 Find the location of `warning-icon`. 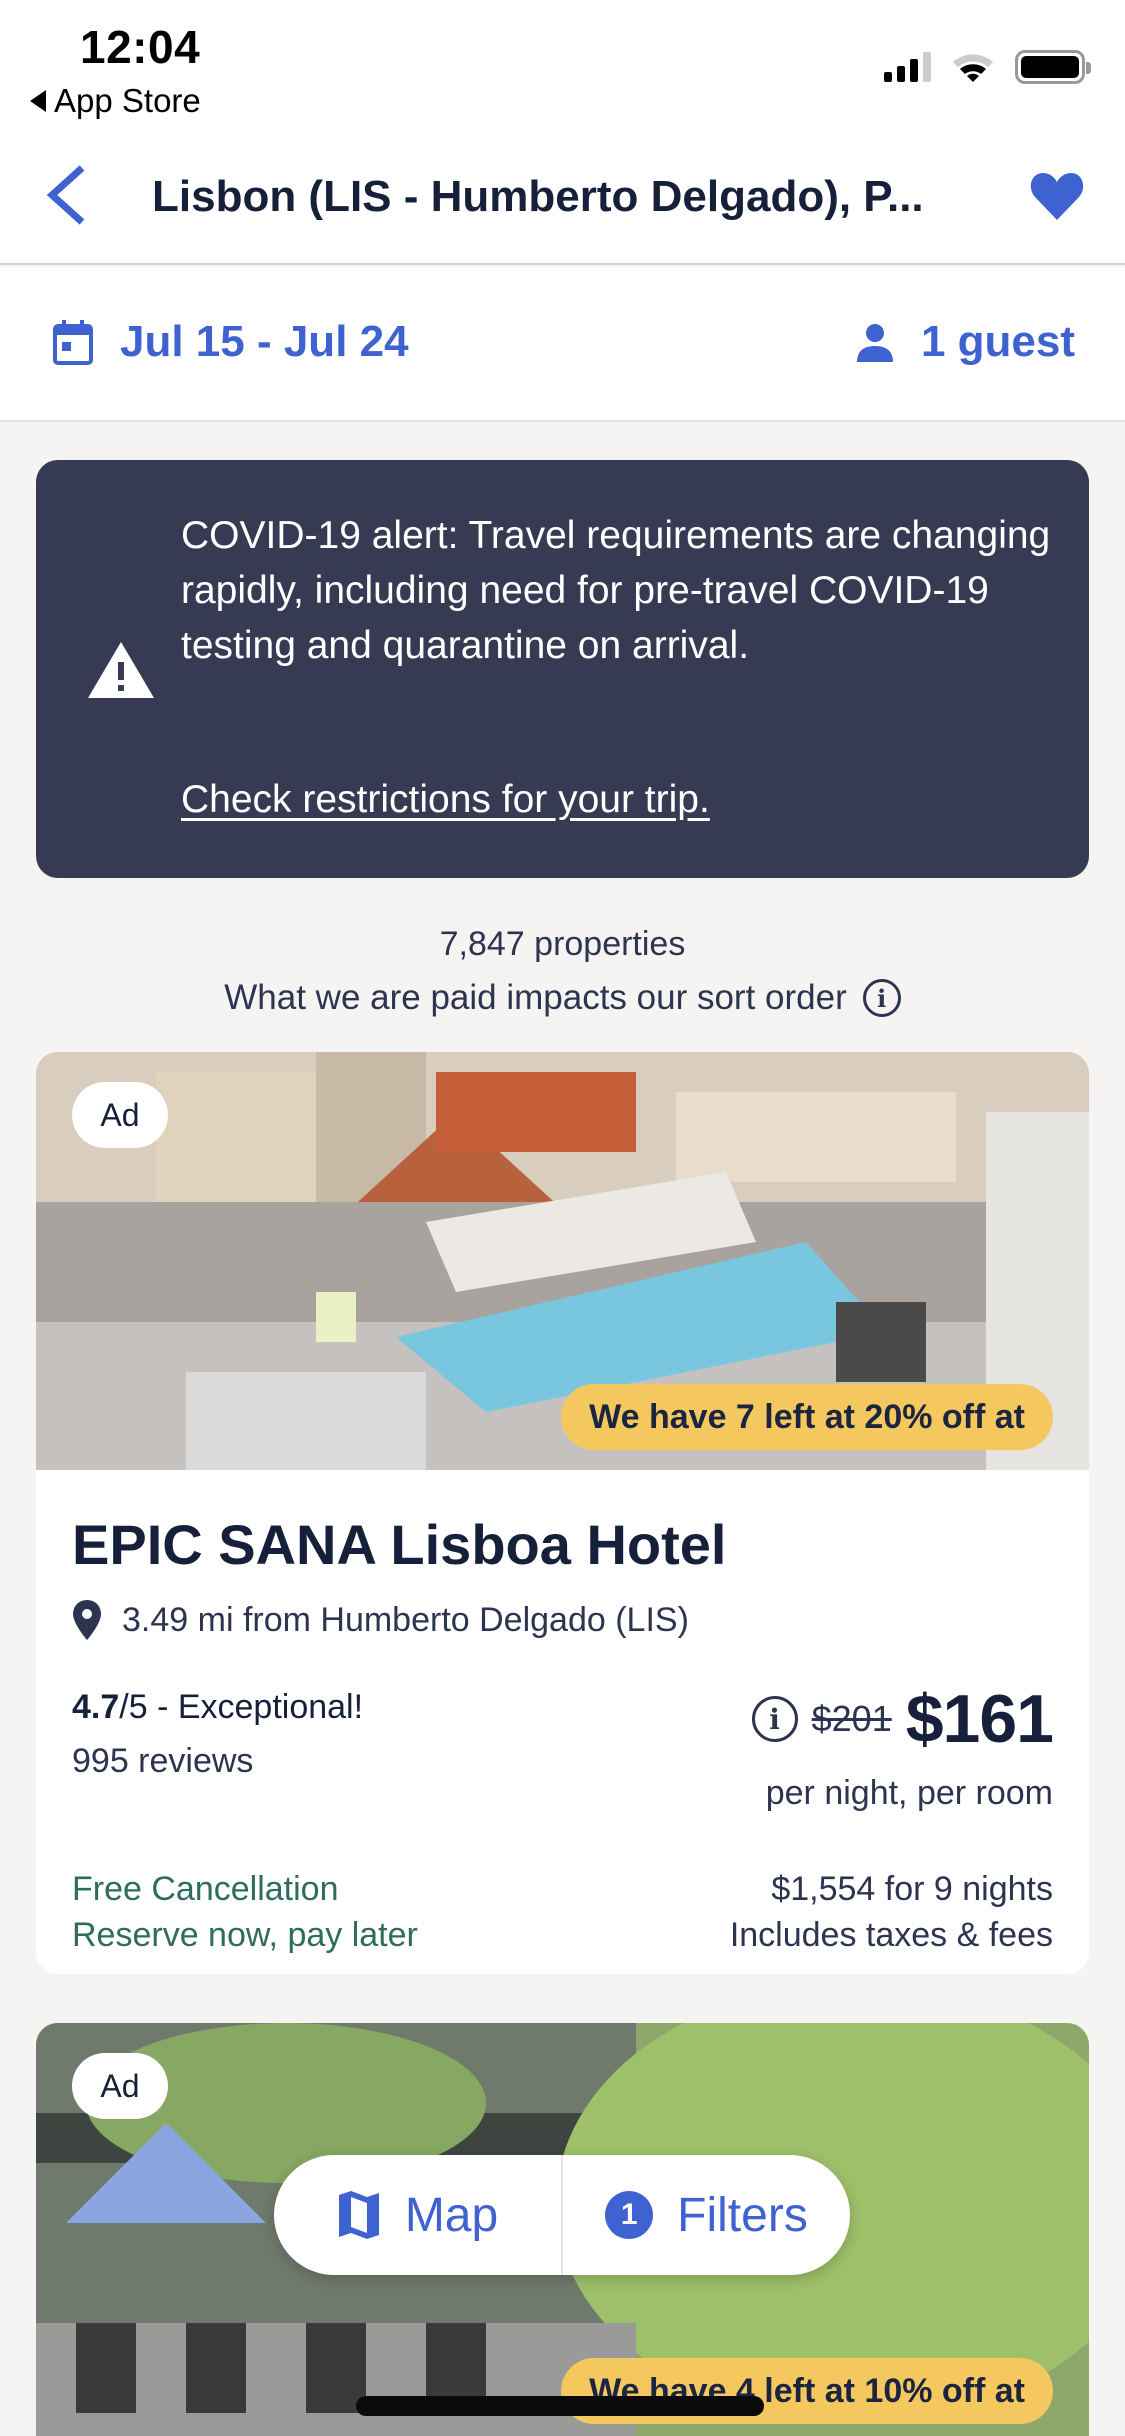

warning-icon is located at coordinates (121, 670).